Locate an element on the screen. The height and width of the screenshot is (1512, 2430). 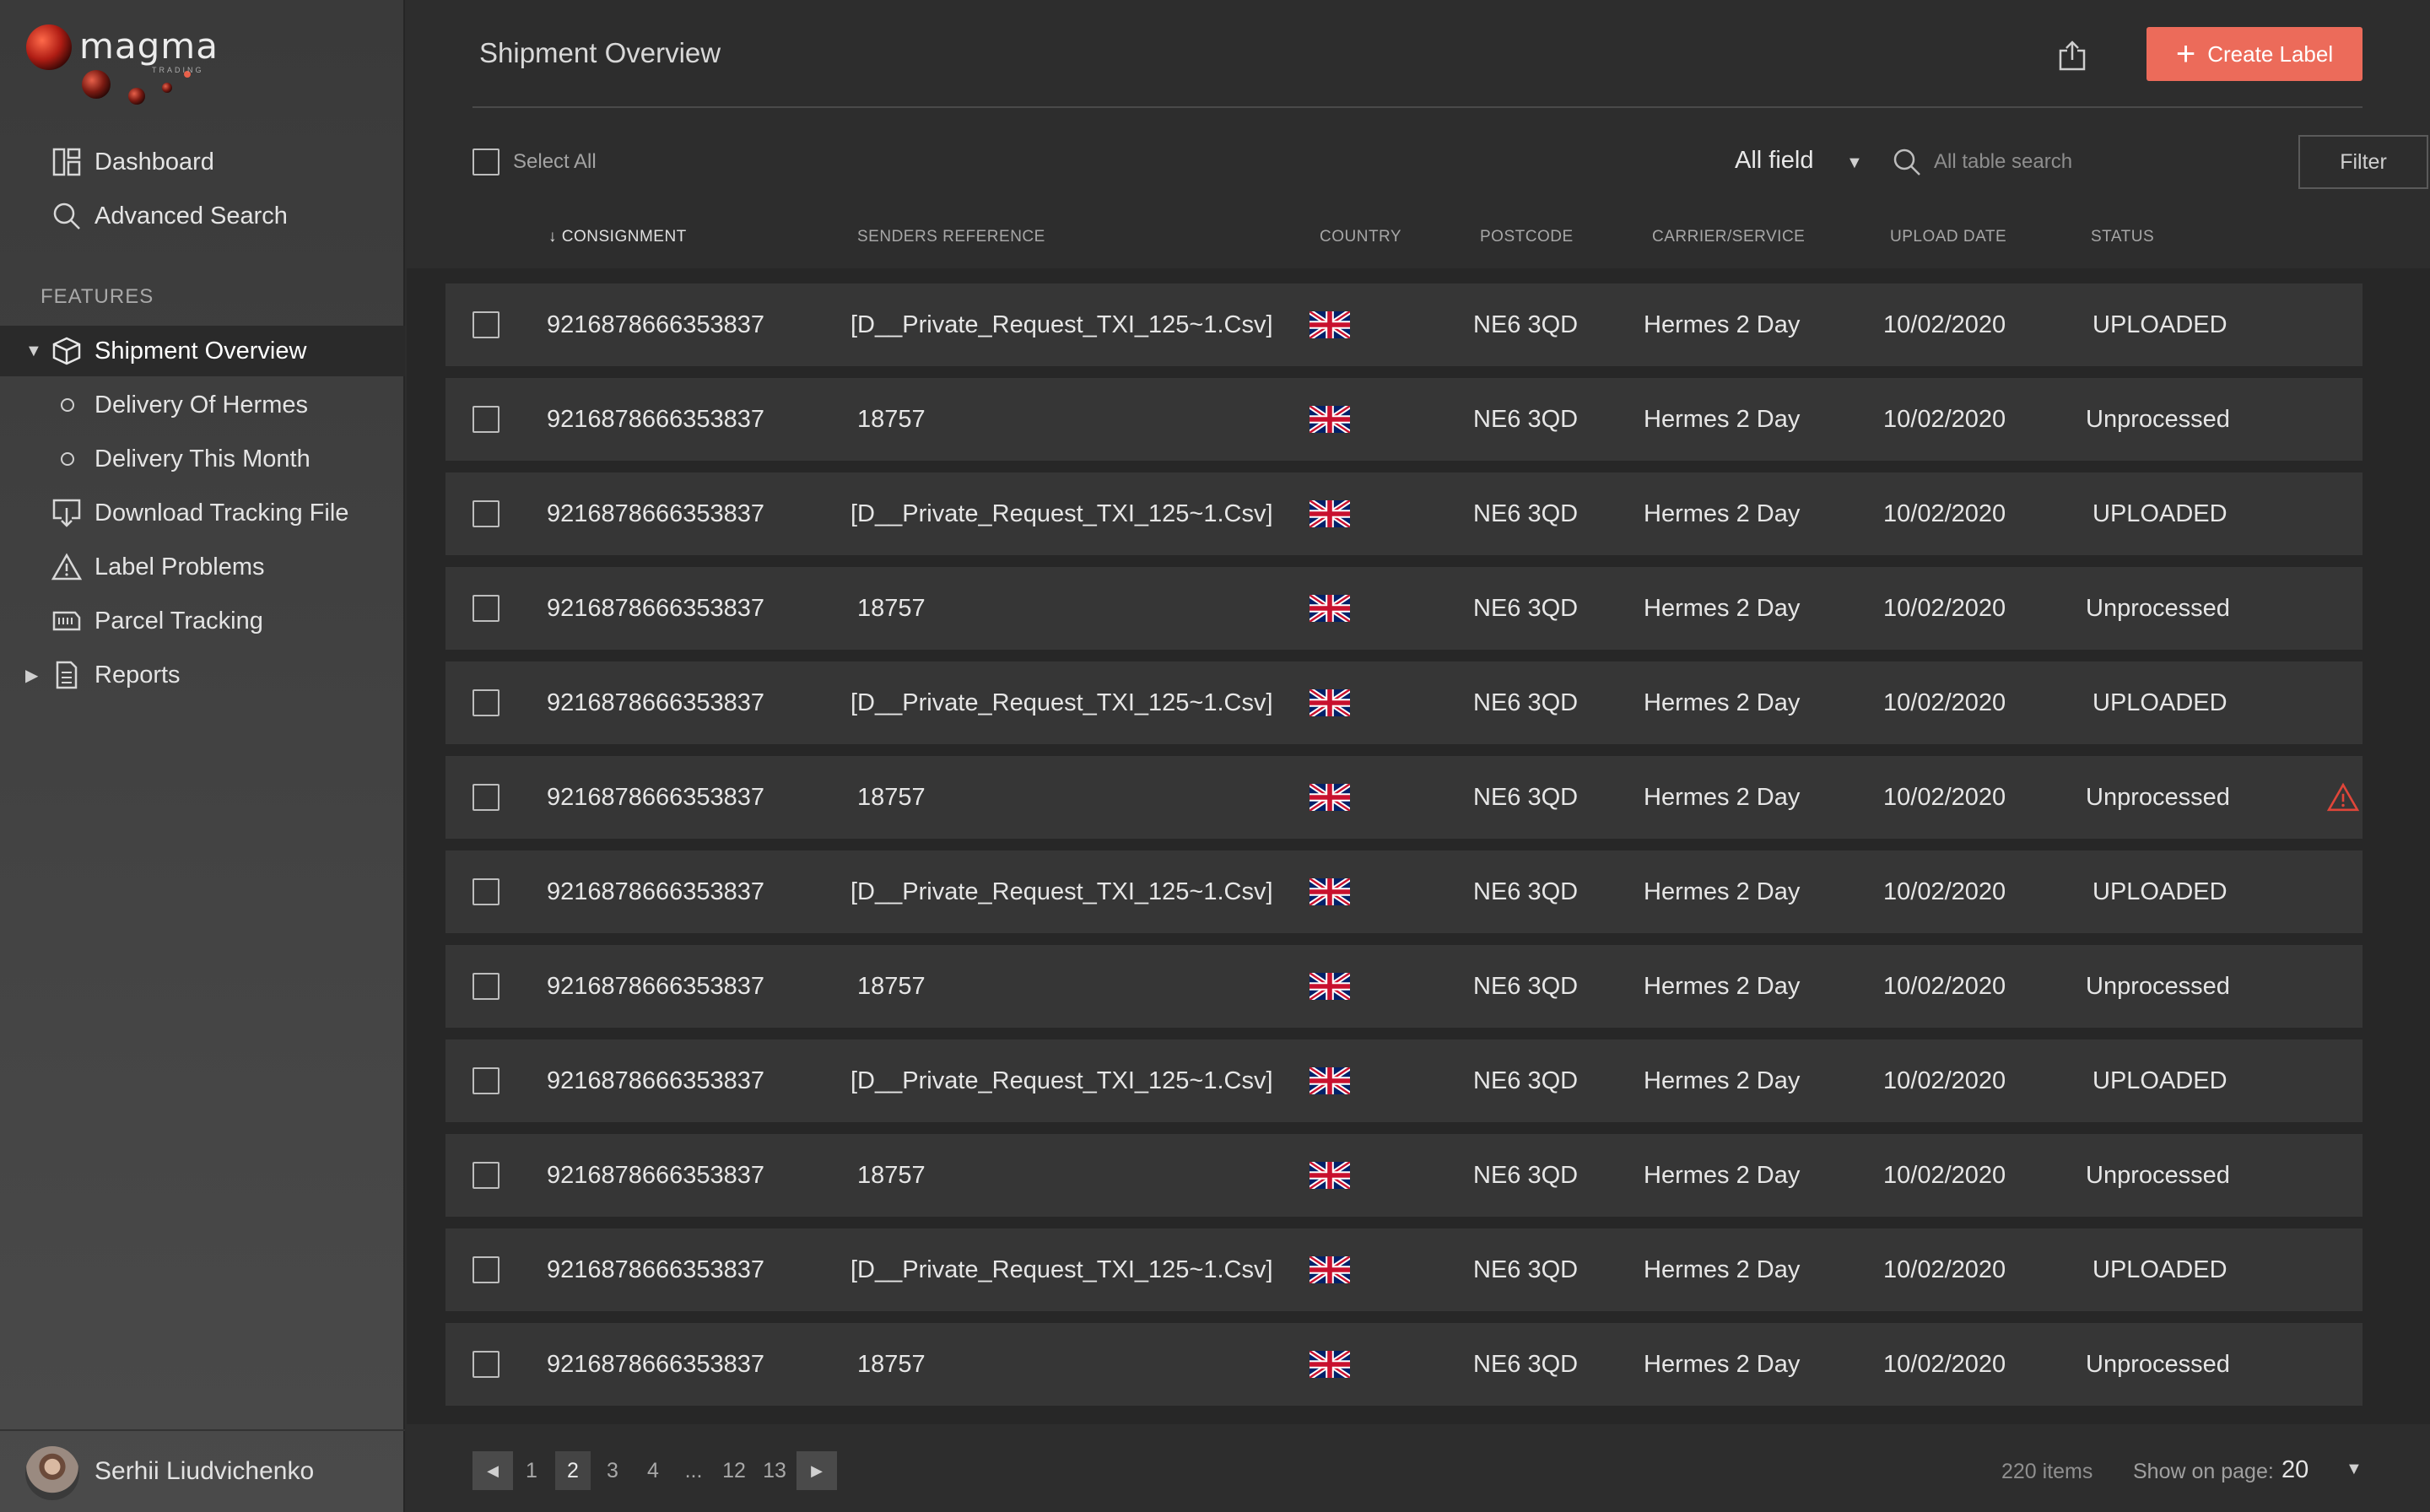
prev-page-button: ◀ is located at coordinates (492, 1470).